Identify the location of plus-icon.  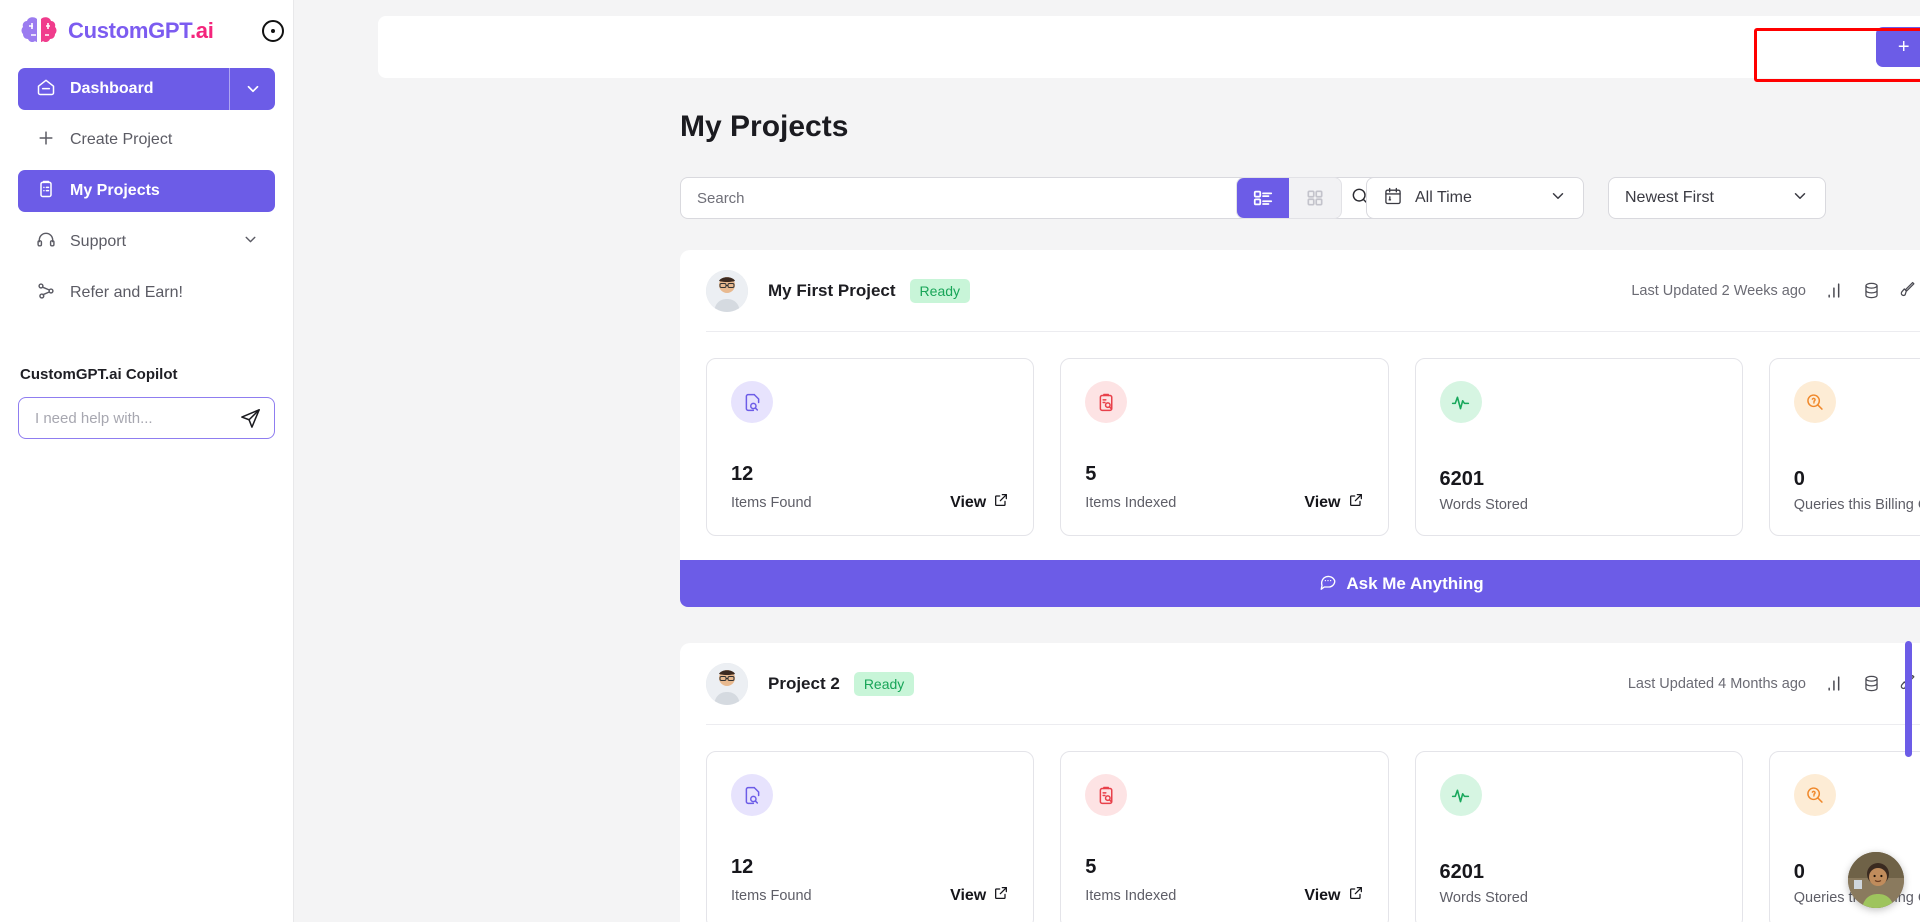
(46, 140).